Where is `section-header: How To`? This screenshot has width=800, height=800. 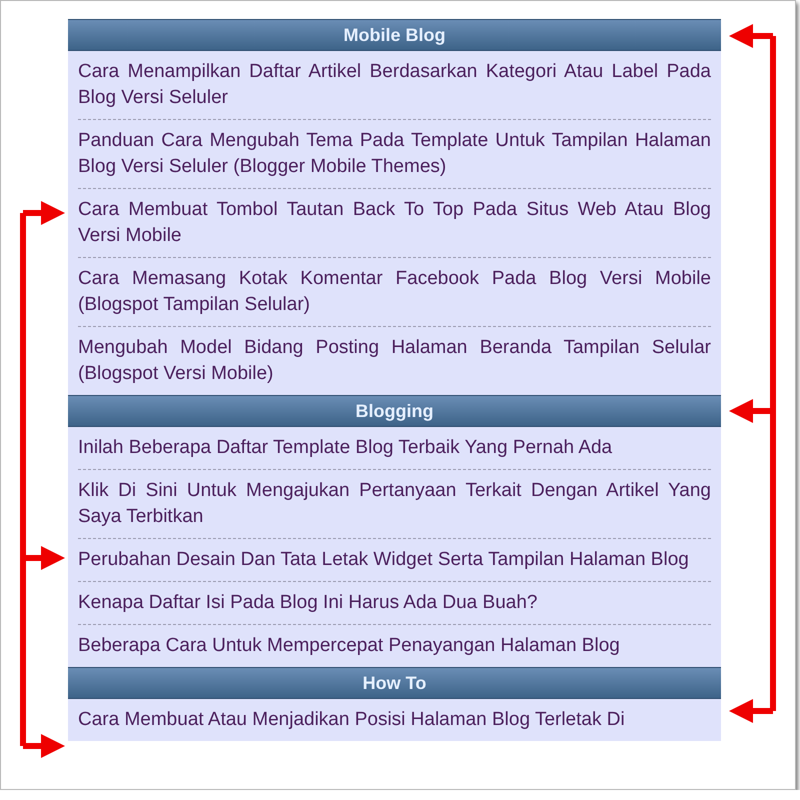 section-header: How To is located at coordinates (394, 683).